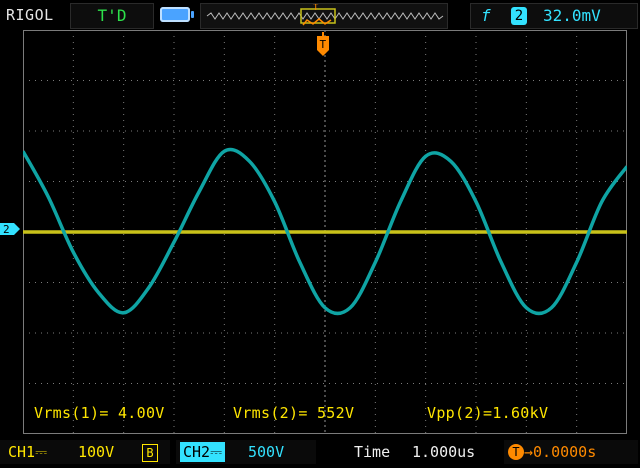  Describe the element at coordinates (150, 453) in the screenshot. I see `bandwidth-limit-badge: B` at that location.